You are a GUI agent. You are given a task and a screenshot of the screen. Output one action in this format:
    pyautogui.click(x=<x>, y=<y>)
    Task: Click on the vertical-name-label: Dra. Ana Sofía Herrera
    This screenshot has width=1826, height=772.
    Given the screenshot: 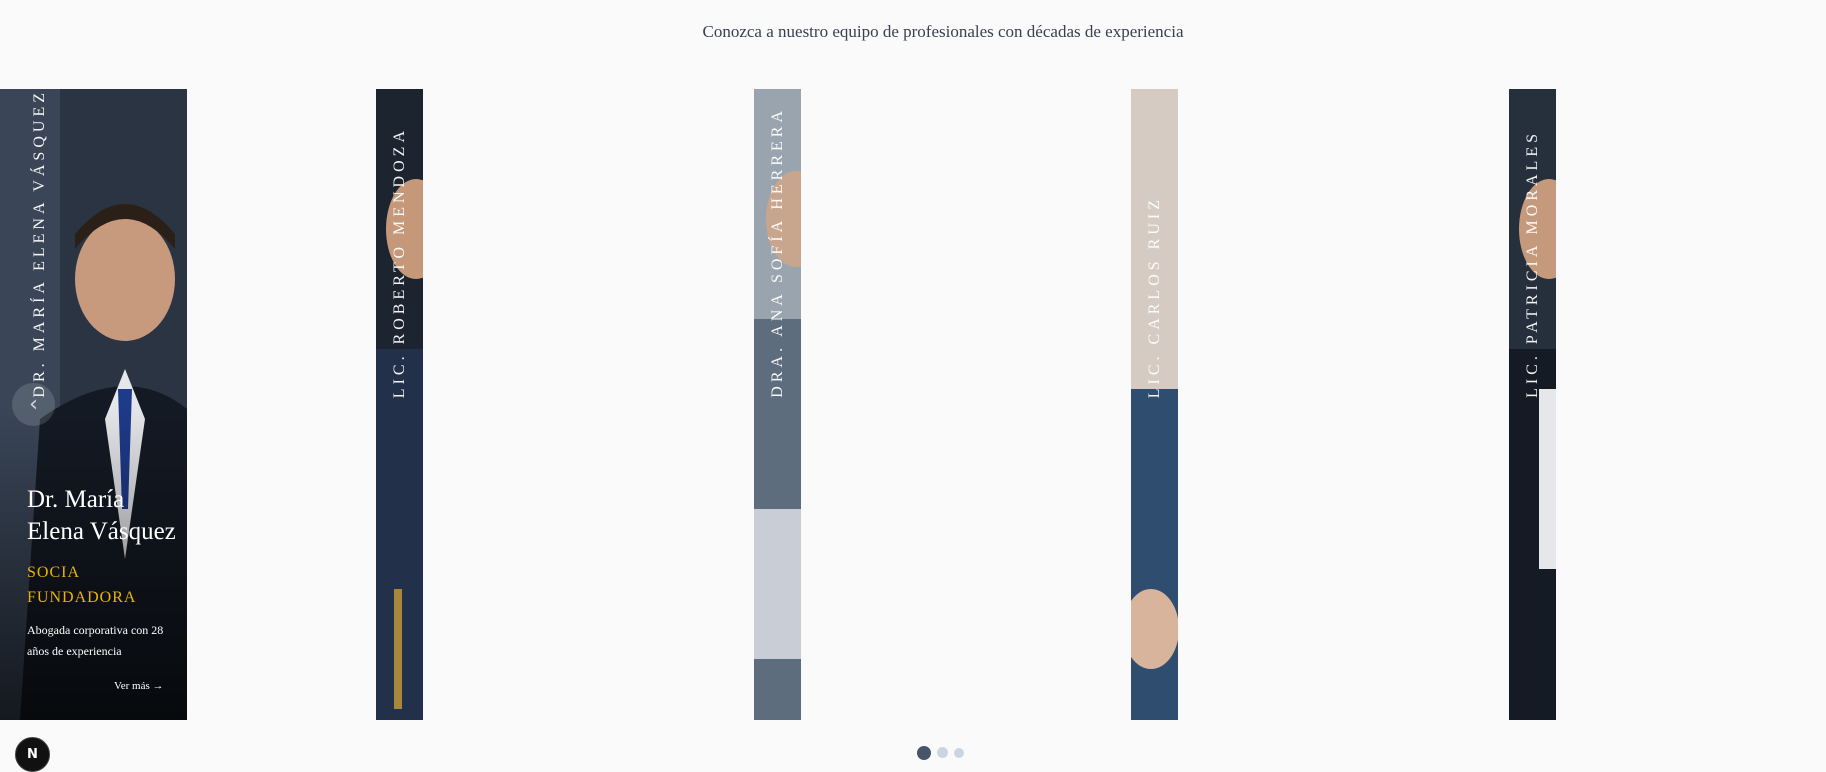 What is the action you would take?
    pyautogui.click(x=777, y=252)
    